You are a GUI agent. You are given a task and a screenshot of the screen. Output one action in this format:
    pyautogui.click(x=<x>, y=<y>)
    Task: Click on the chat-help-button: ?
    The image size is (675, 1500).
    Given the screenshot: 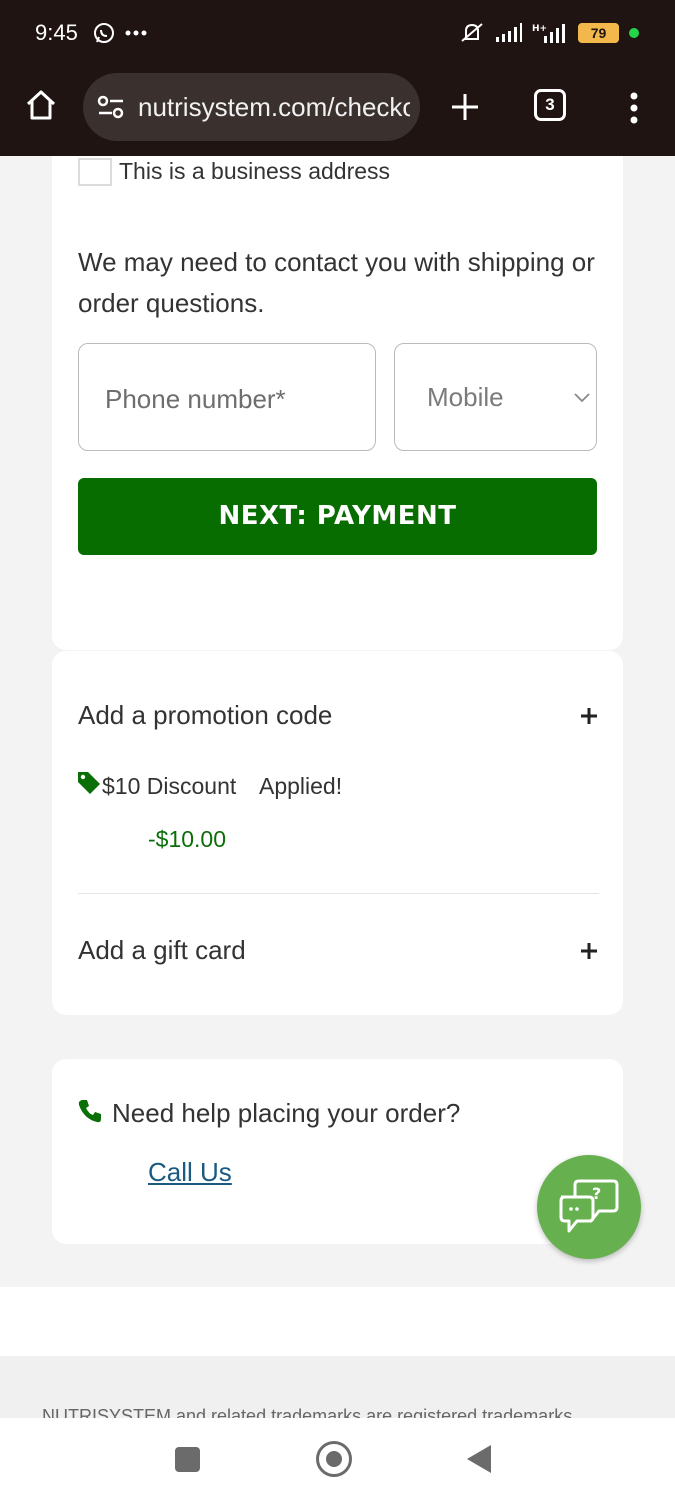 What is the action you would take?
    pyautogui.click(x=589, y=1207)
    